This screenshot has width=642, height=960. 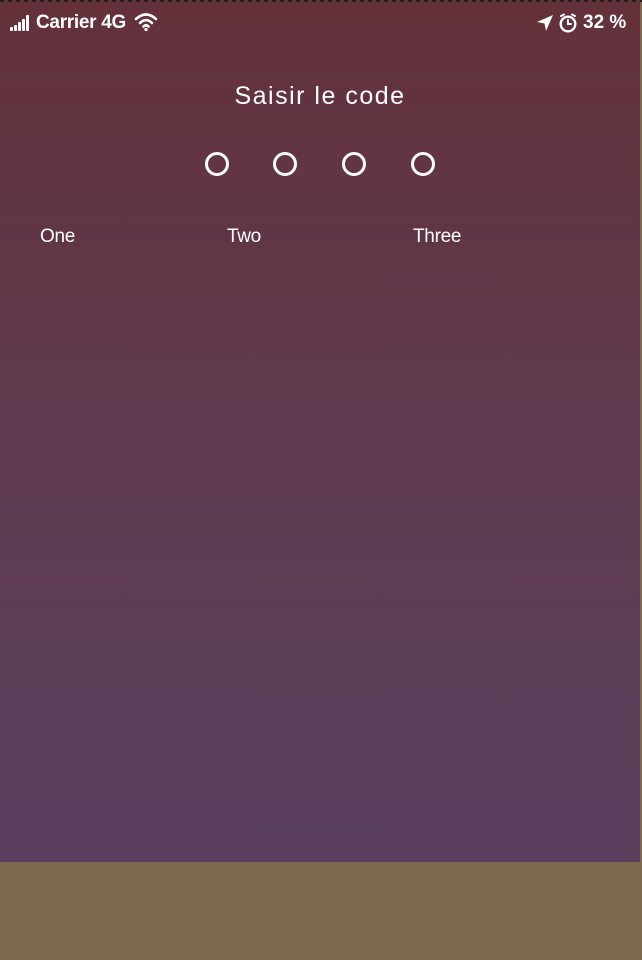 I want to click on carrier-label: Carrier 4G, so click(x=81, y=22).